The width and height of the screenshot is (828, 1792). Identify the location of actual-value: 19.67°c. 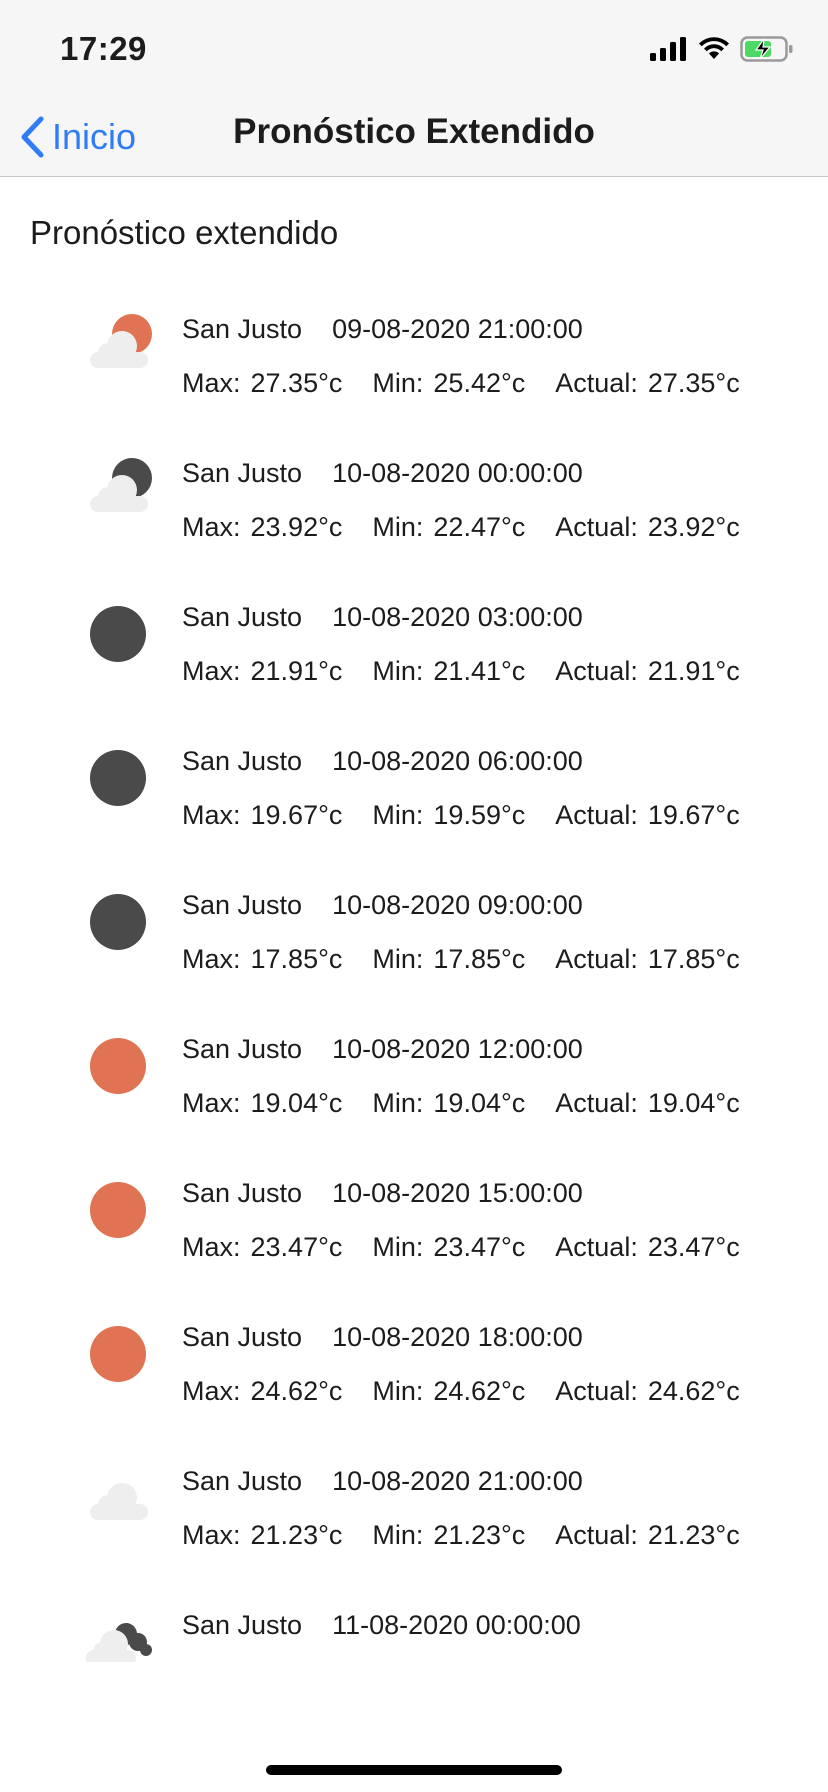
(693, 815).